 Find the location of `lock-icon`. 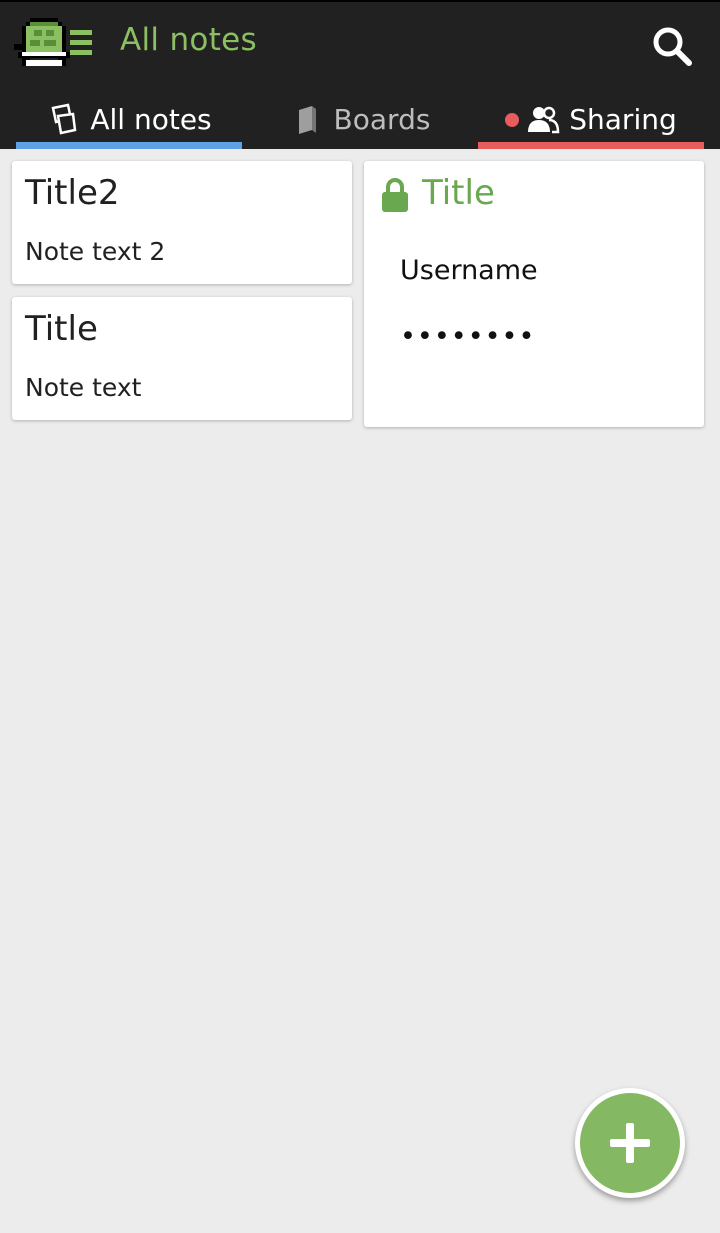

lock-icon is located at coordinates (395, 195).